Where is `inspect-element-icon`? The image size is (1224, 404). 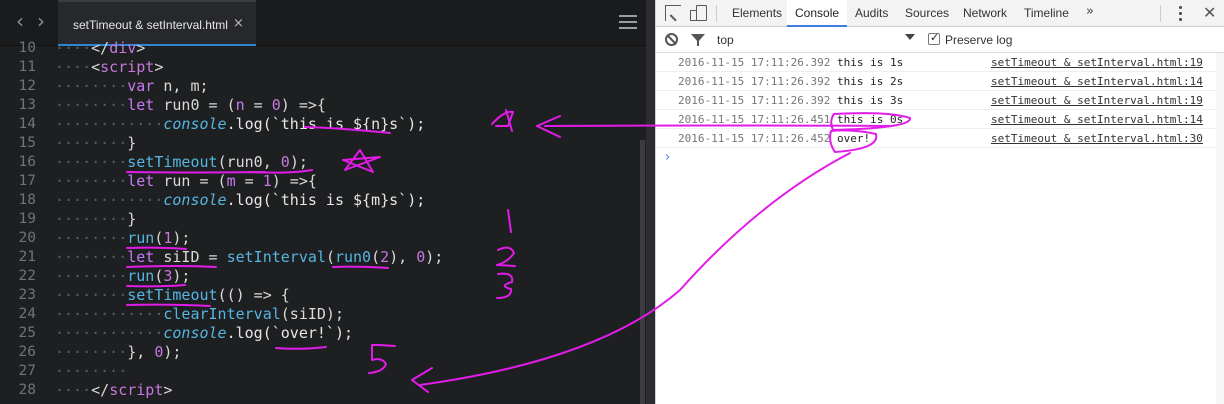 inspect-element-icon is located at coordinates (673, 13).